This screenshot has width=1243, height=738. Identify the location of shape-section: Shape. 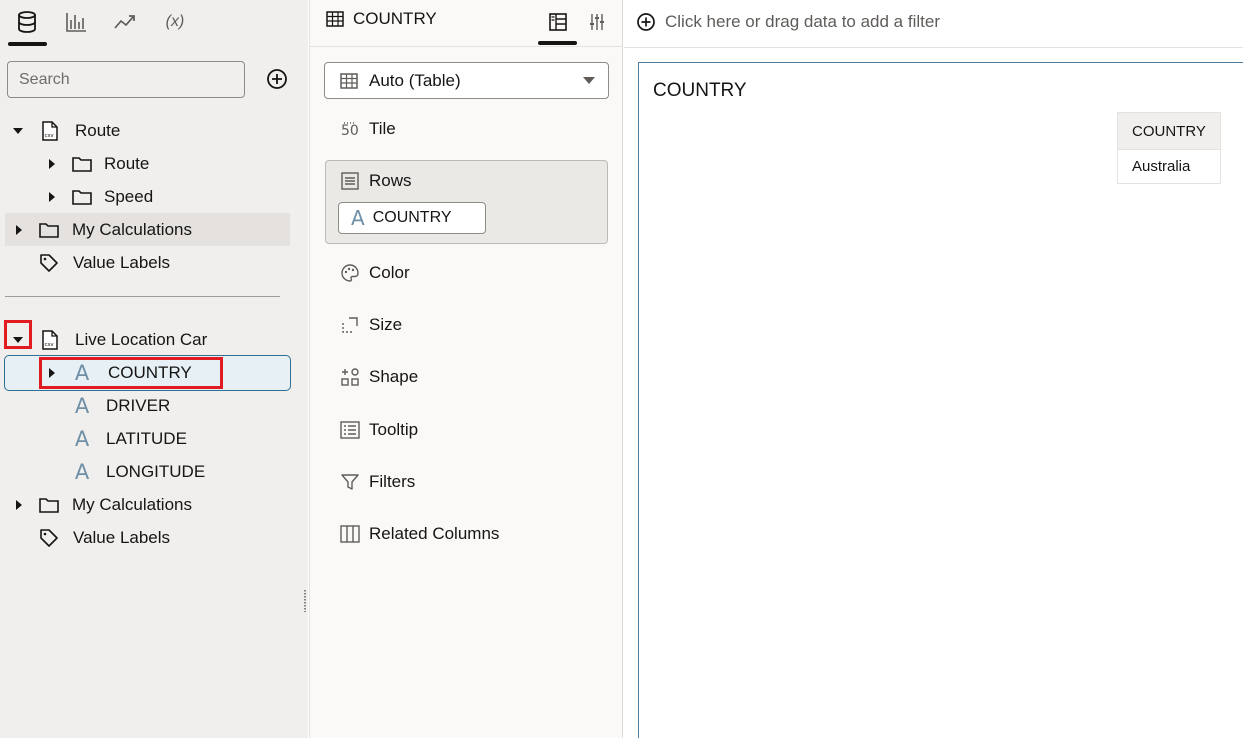
(378, 377).